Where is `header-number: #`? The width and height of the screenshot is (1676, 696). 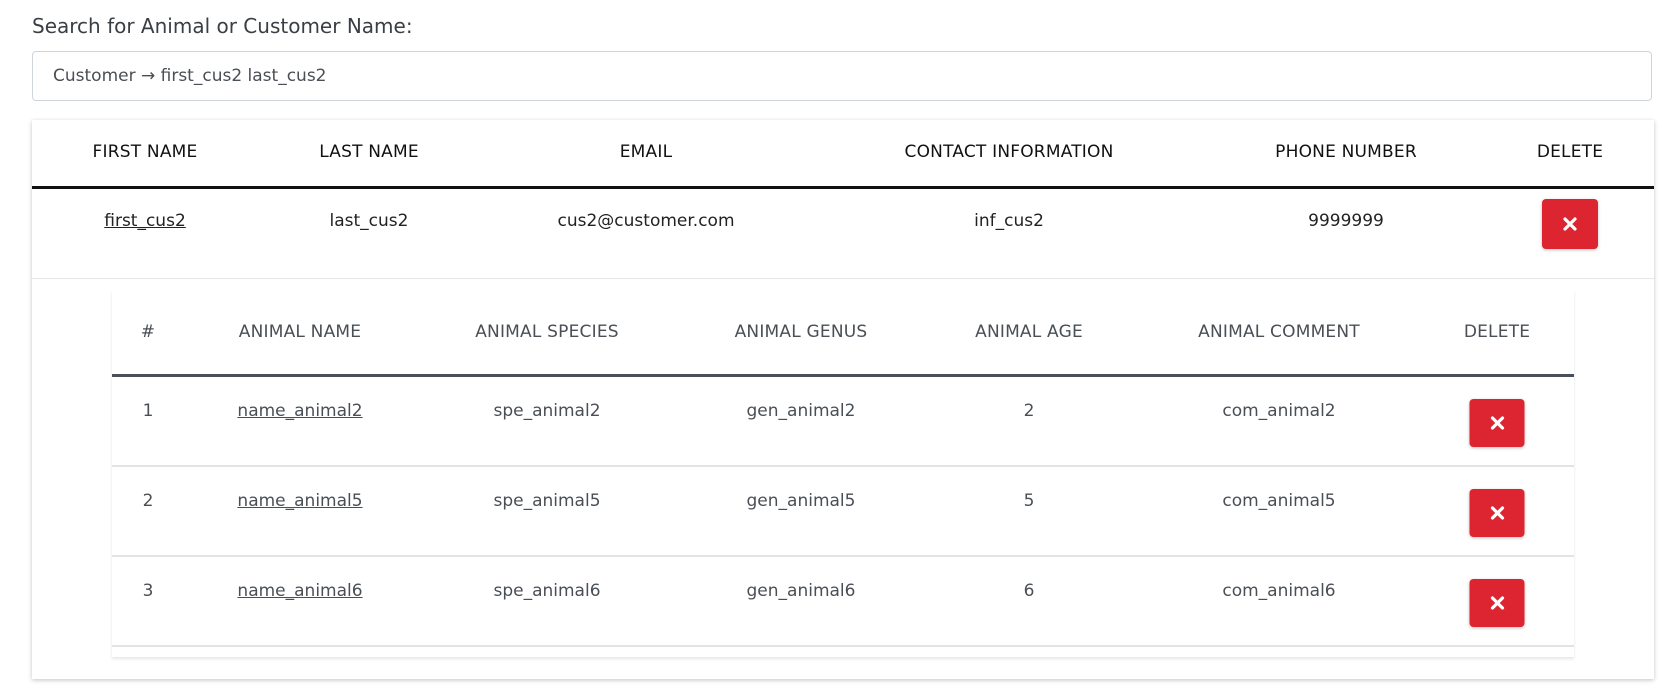
header-number: # is located at coordinates (148, 332).